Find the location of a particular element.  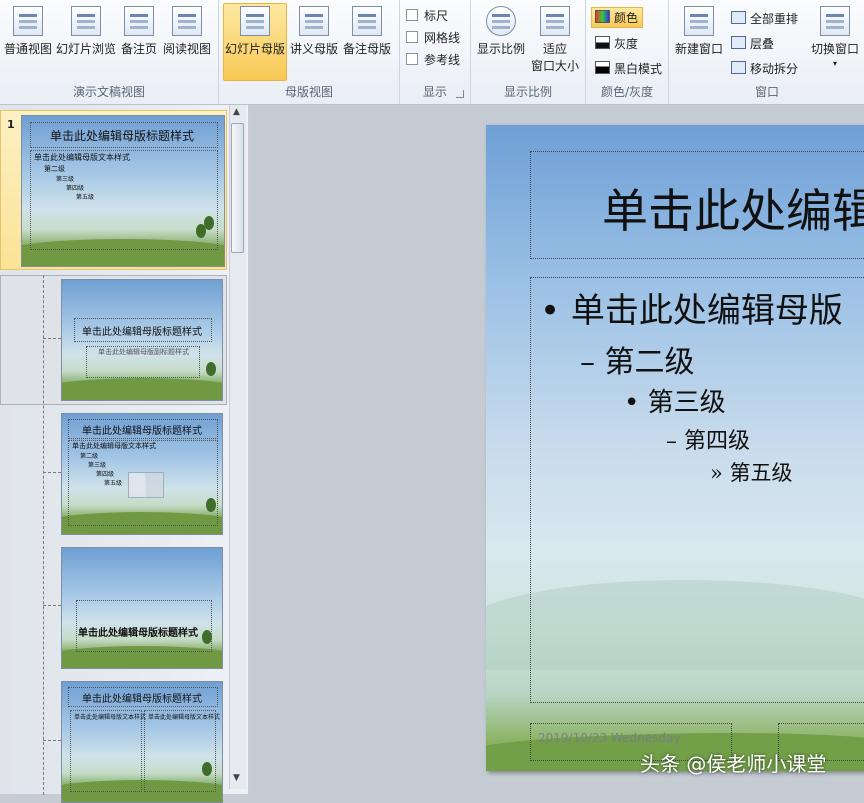

color-button: 颜色 is located at coordinates (617, 17).